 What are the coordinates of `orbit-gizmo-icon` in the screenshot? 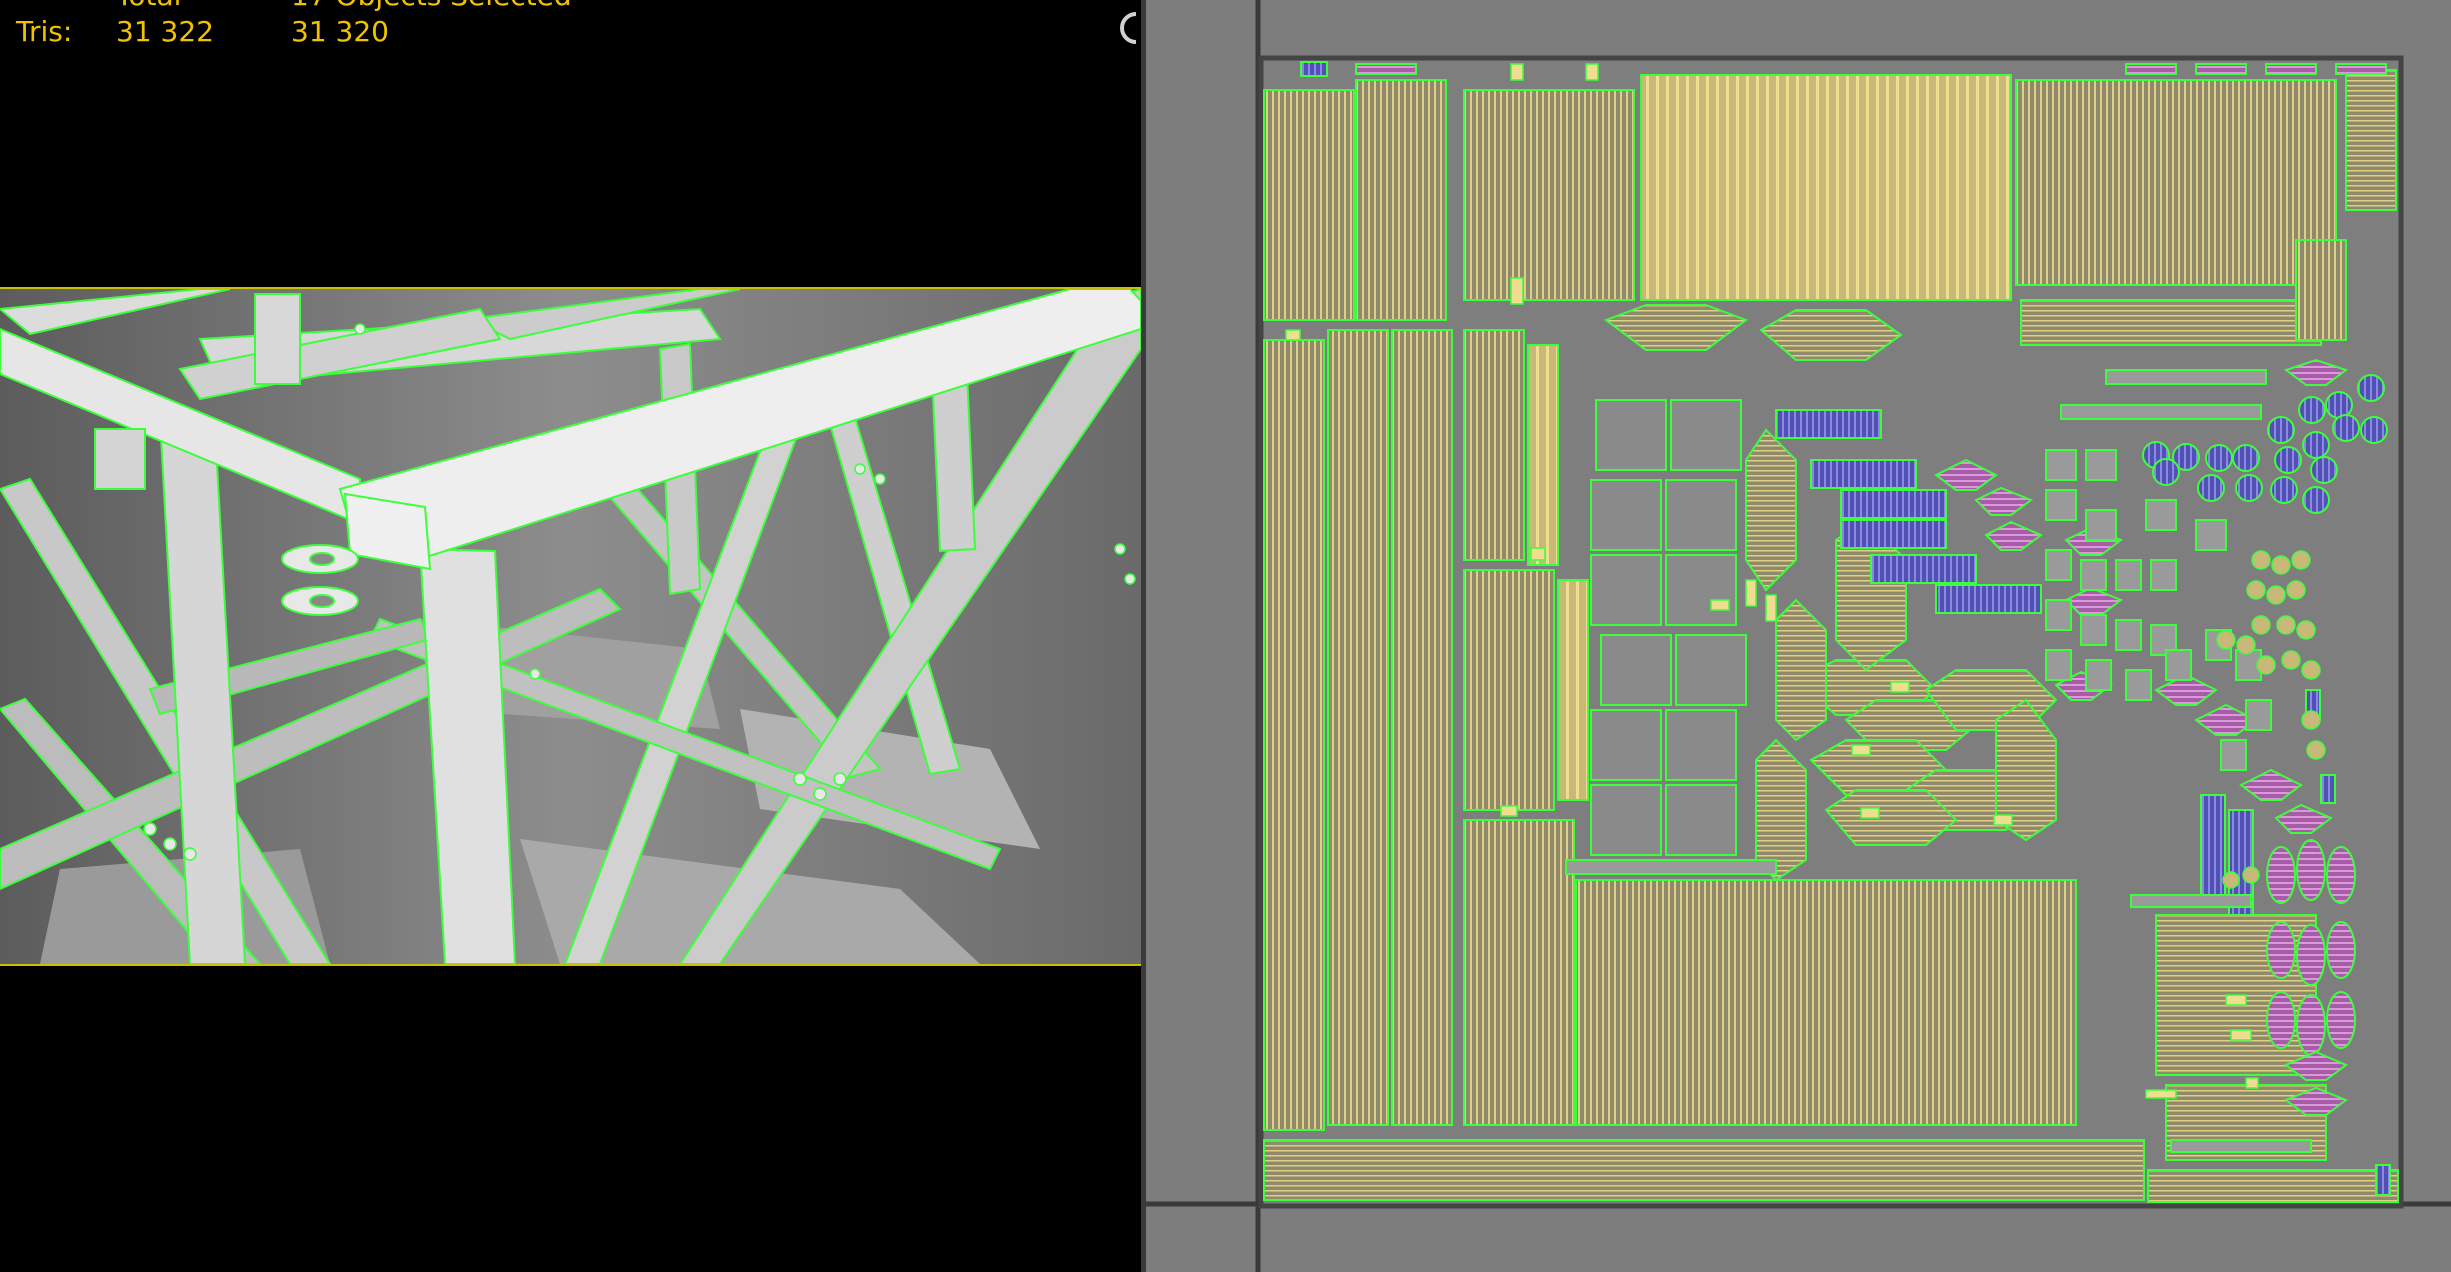 It's located at (1124, 28).